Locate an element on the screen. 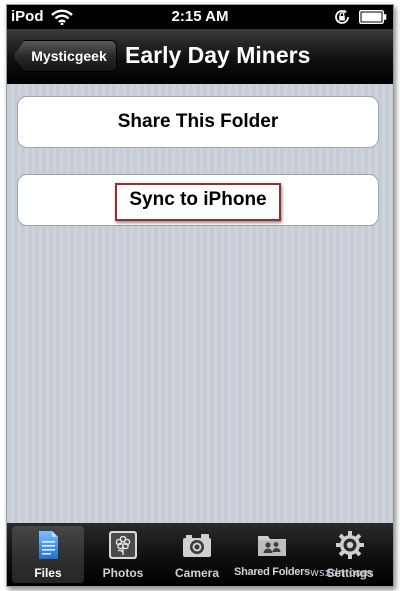 The width and height of the screenshot is (400, 591). rotation-lock-icon is located at coordinates (342, 16).